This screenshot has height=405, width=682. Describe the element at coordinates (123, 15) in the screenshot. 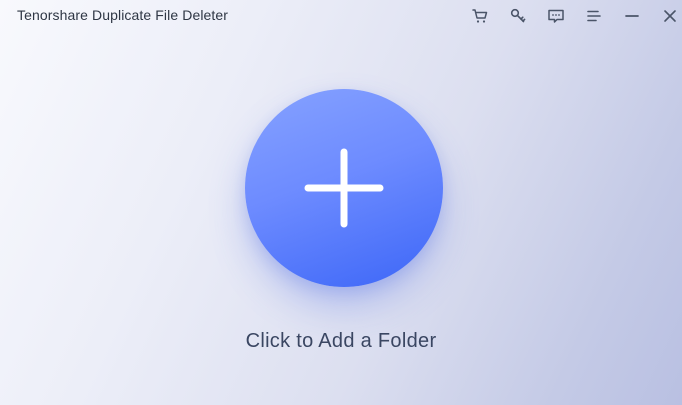

I see `app-title: Tenorshare Duplicate File Deleter` at that location.